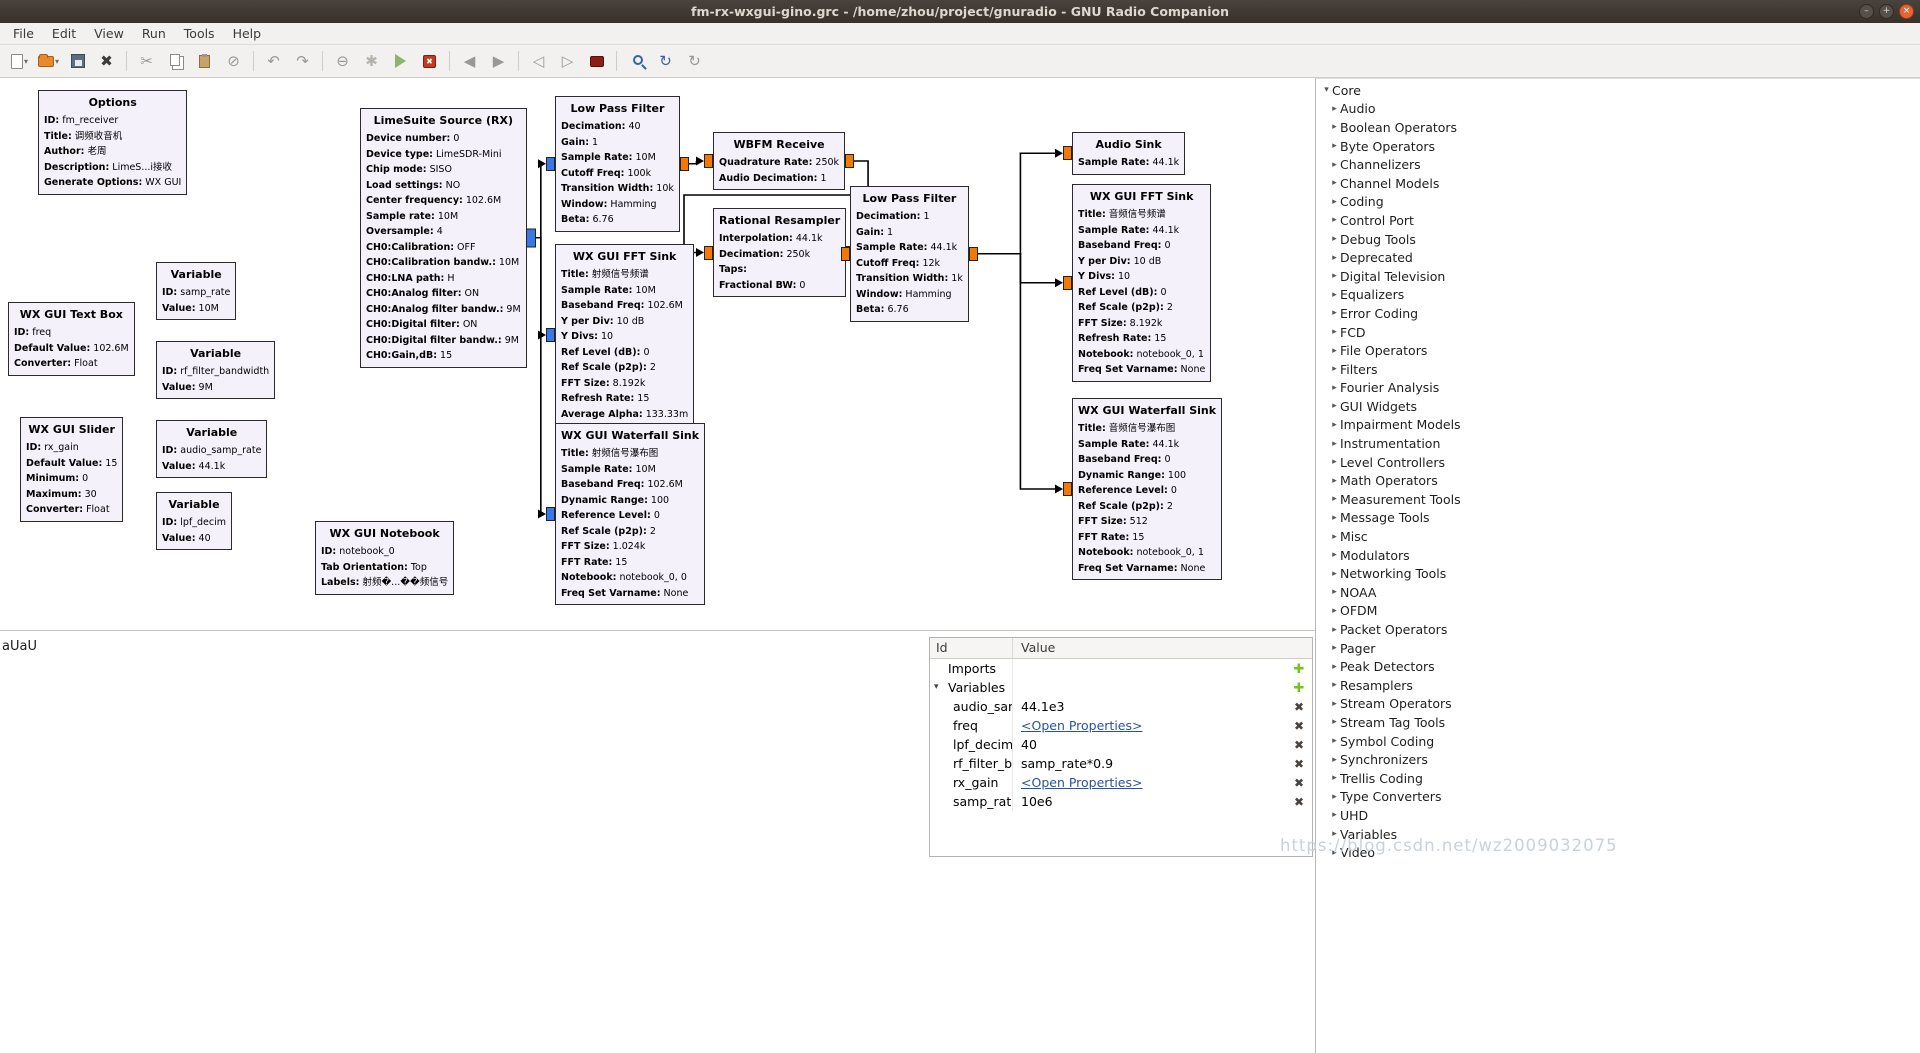 This screenshot has width=1920, height=1053. I want to click on tree-item-symbol-coding: ▸ Symbol Coding, so click(1618, 741).